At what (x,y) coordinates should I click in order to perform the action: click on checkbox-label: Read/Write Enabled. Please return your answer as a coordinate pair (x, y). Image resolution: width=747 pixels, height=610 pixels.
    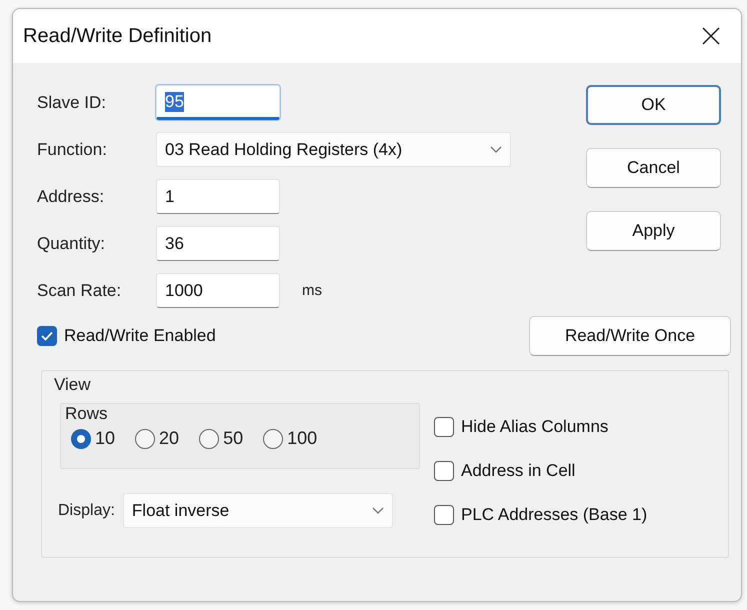
    Looking at the image, I should click on (140, 336).